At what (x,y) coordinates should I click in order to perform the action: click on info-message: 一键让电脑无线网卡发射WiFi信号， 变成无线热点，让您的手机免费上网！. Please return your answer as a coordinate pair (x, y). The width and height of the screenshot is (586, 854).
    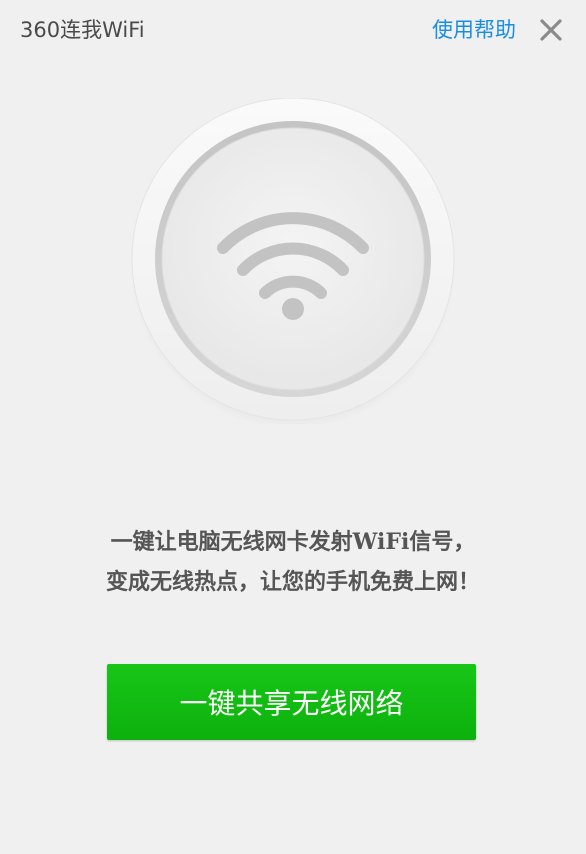
    Looking at the image, I should click on (293, 562).